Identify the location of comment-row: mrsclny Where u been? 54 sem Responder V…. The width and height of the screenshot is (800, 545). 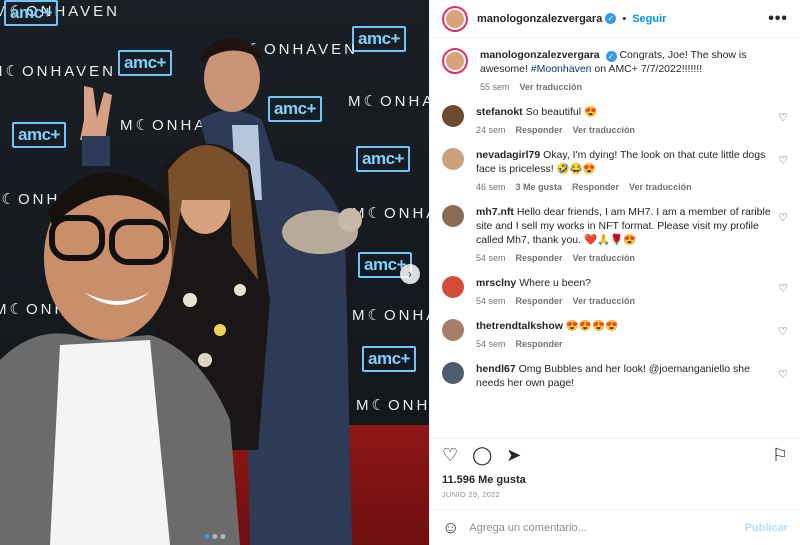
(615, 291).